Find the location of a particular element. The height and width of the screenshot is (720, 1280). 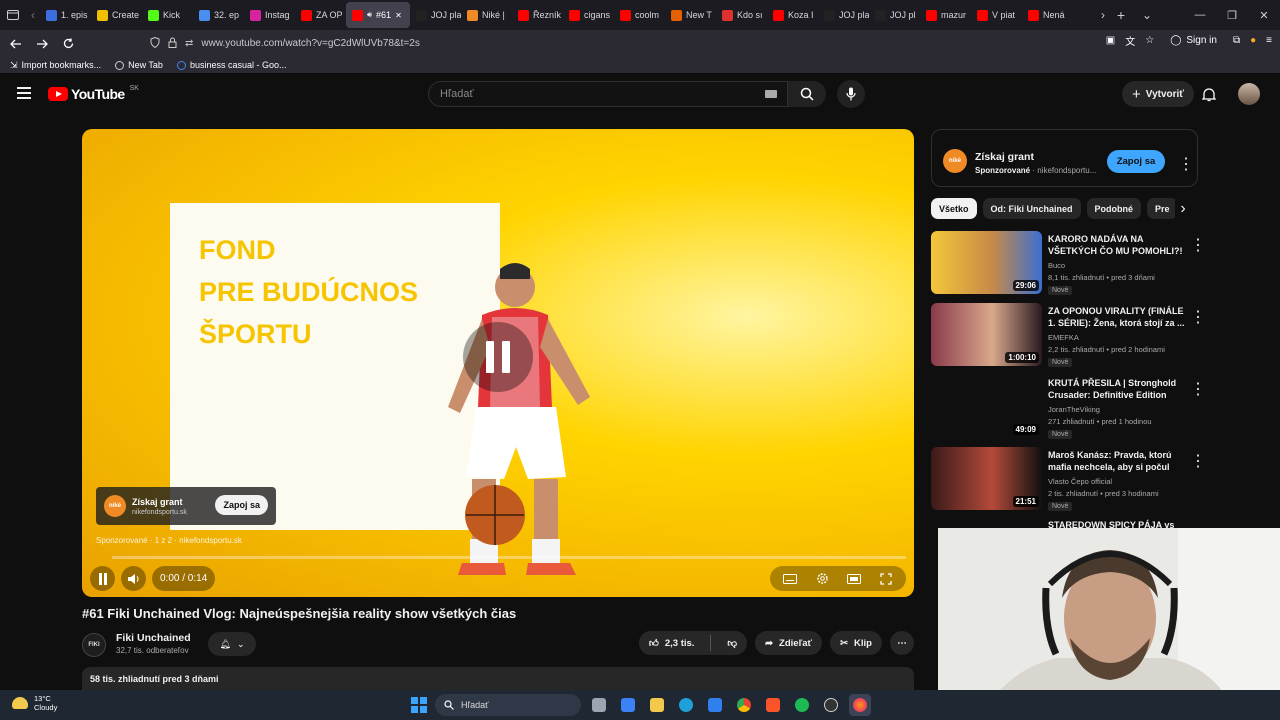

clip-button: ✂ Klip is located at coordinates (856, 643).